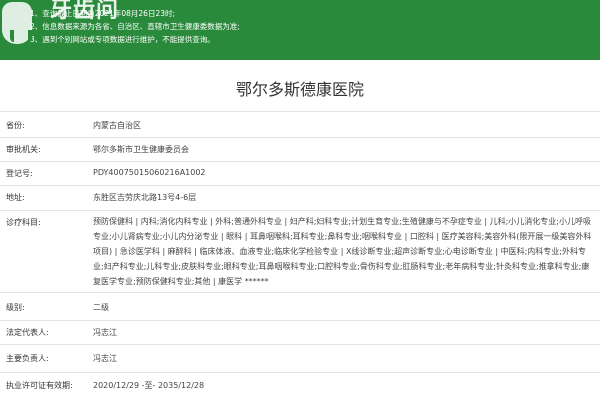 This screenshot has width=600, height=400. What do you see at coordinates (300, 149) in the screenshot?
I see `field-row-authority: 审批机关: 鄂尔多斯市卫生健康委员会` at bounding box center [300, 149].